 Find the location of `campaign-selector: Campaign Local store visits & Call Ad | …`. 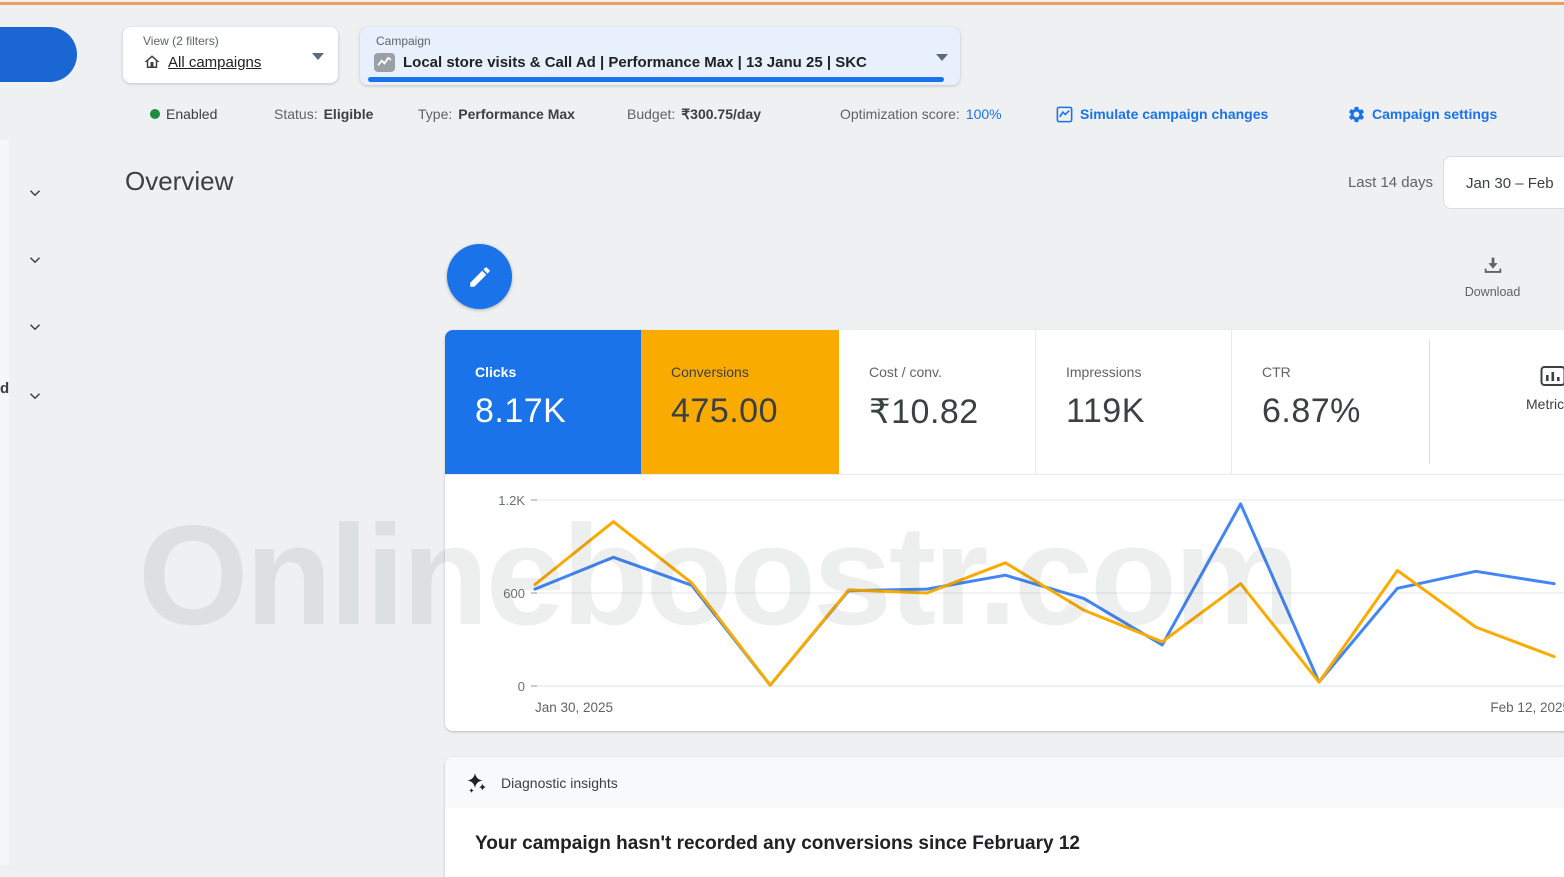

campaign-selector: Campaign Local store visits & Call Ad | … is located at coordinates (660, 56).